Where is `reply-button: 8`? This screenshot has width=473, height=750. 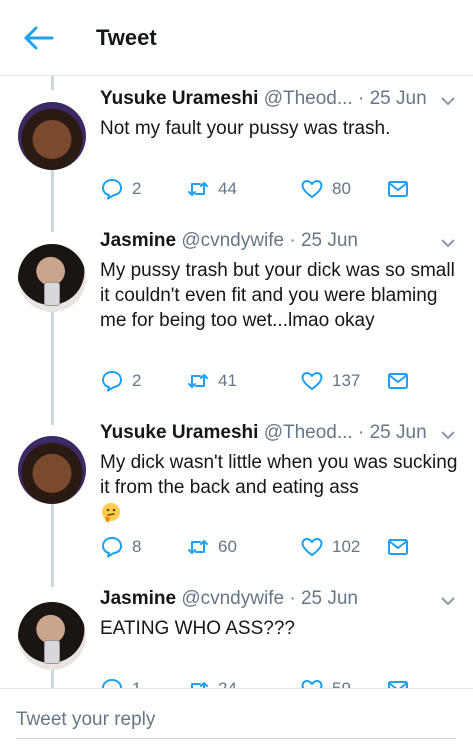
reply-button: 8 is located at coordinates (120, 547).